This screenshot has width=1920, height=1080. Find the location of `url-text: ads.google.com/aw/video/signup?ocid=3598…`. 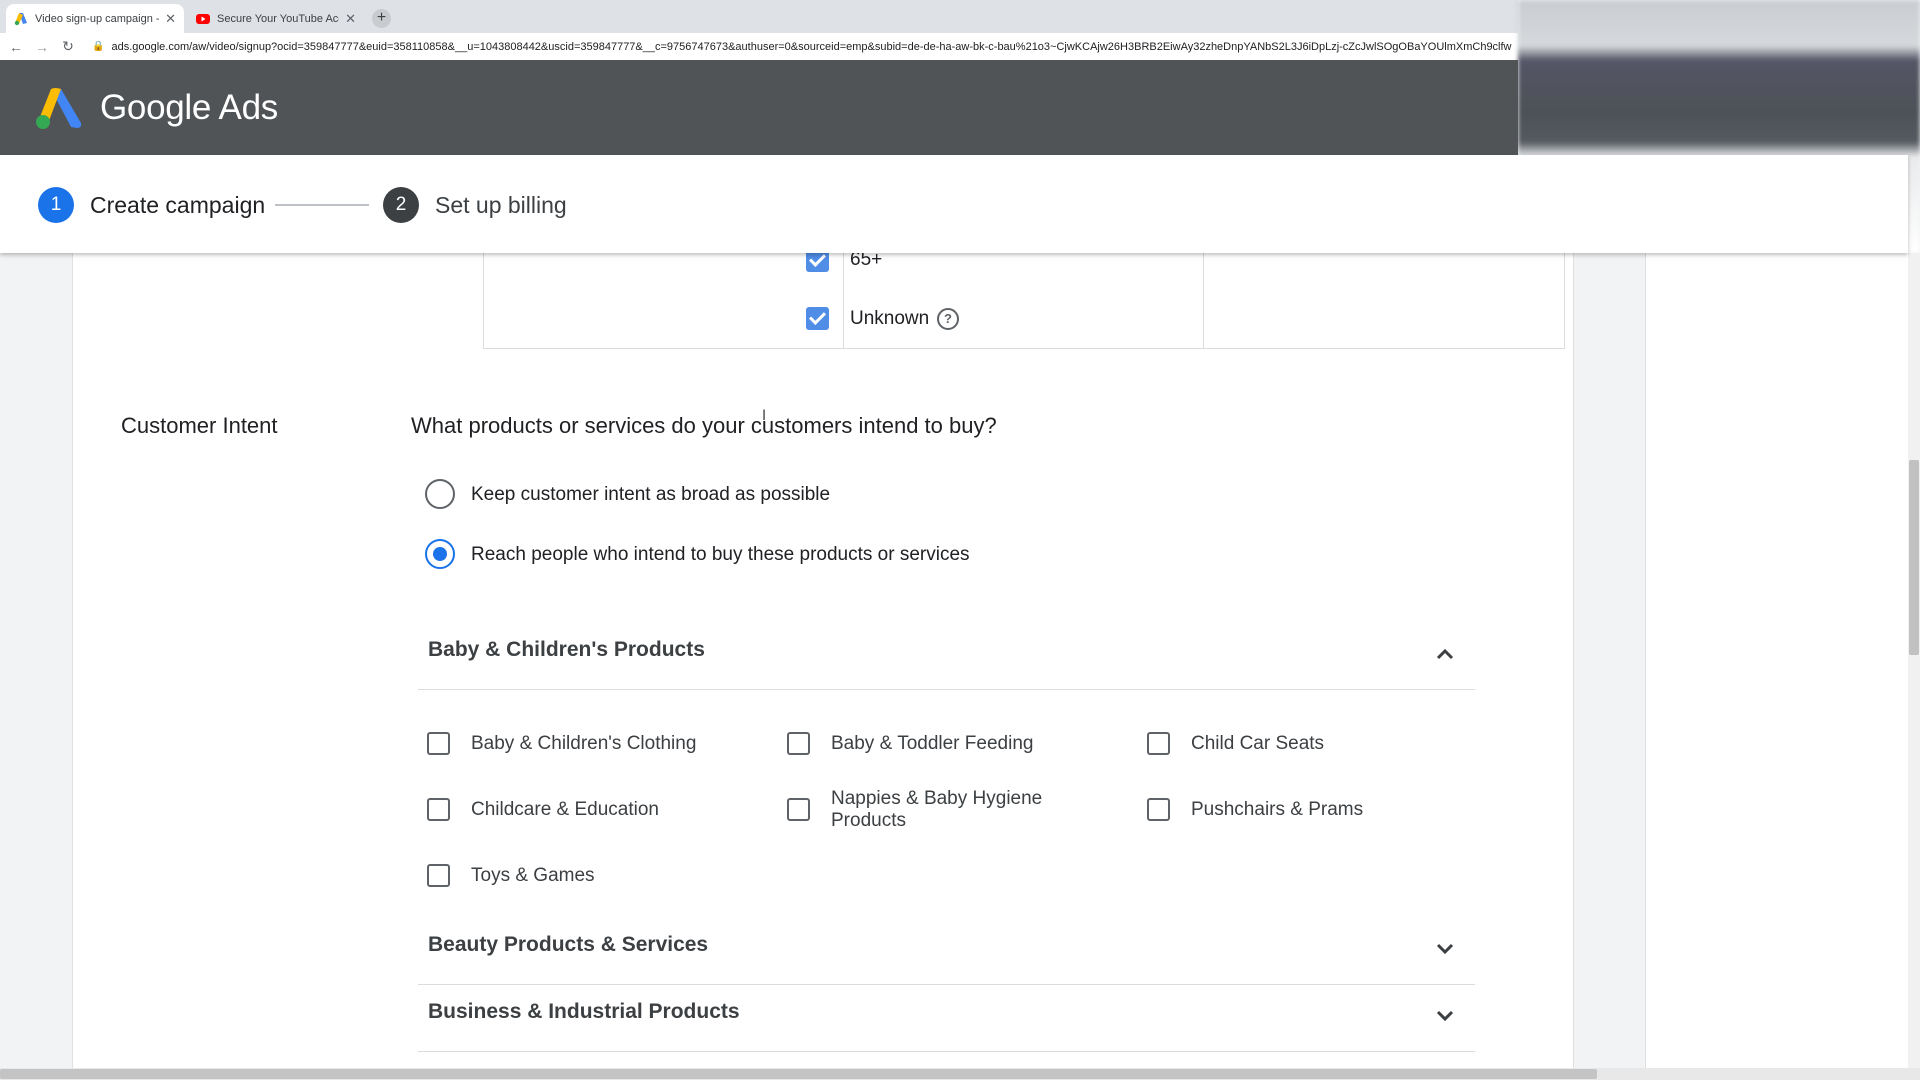

url-text: ads.google.com/aw/video/signup?ocid=3598… is located at coordinates (811, 46).